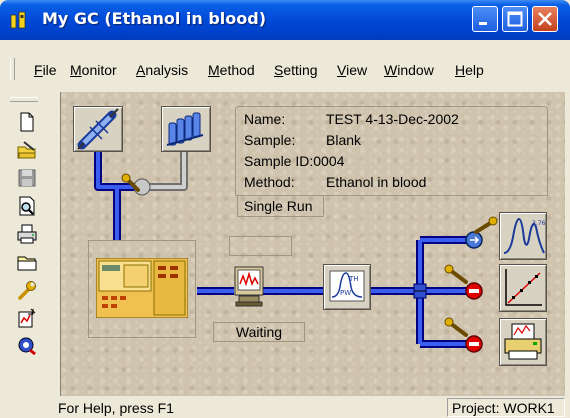  I want to click on monitor-button, so click(249, 290).